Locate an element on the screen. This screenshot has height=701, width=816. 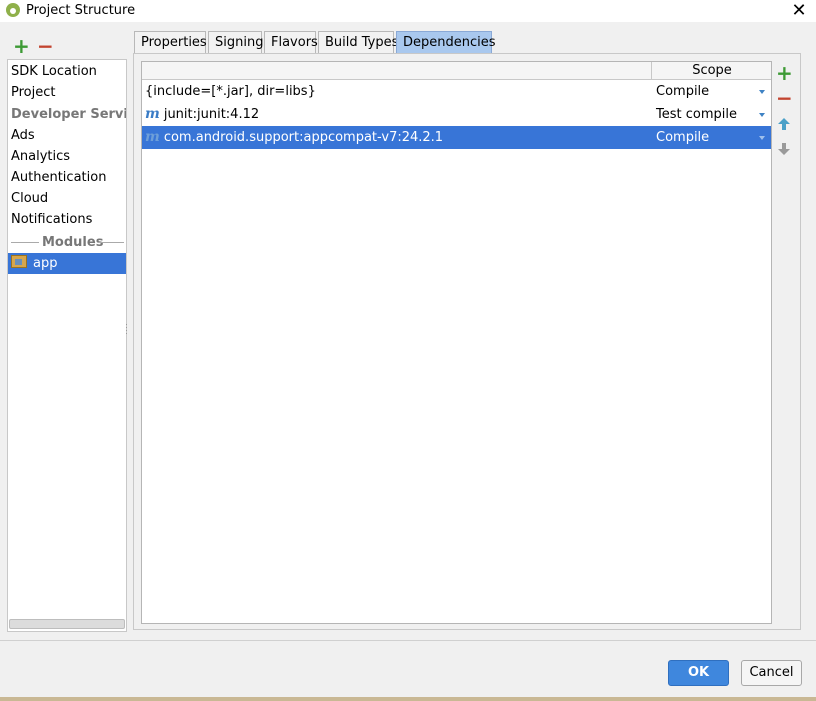
modules-separator: Modules is located at coordinates (67, 242).